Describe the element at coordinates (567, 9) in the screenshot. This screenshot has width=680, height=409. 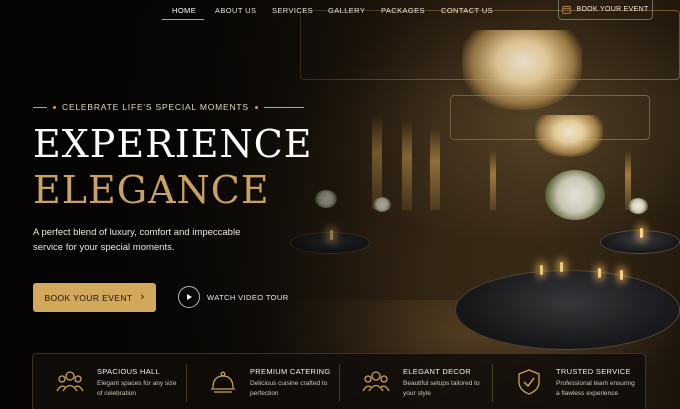
I see `calendar-icon` at that location.